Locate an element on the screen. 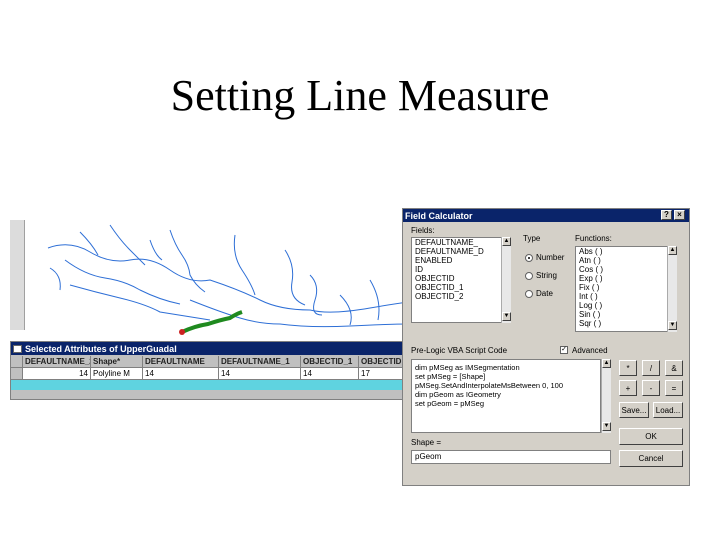  equals-button: = is located at coordinates (674, 388).